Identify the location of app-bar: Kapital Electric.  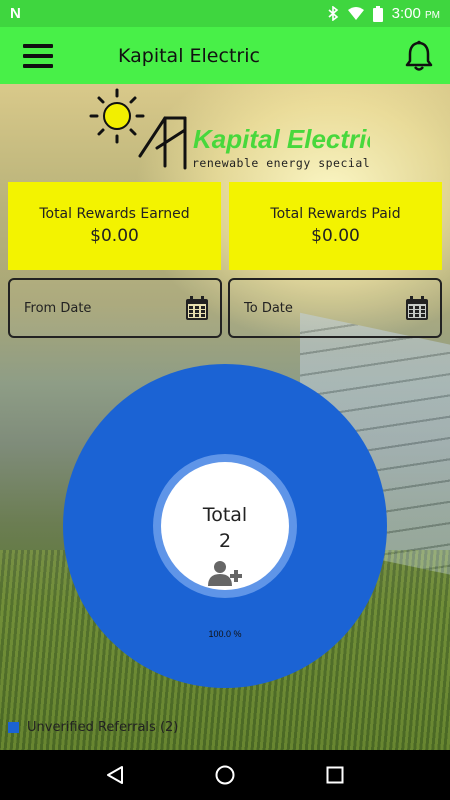
(225, 55).